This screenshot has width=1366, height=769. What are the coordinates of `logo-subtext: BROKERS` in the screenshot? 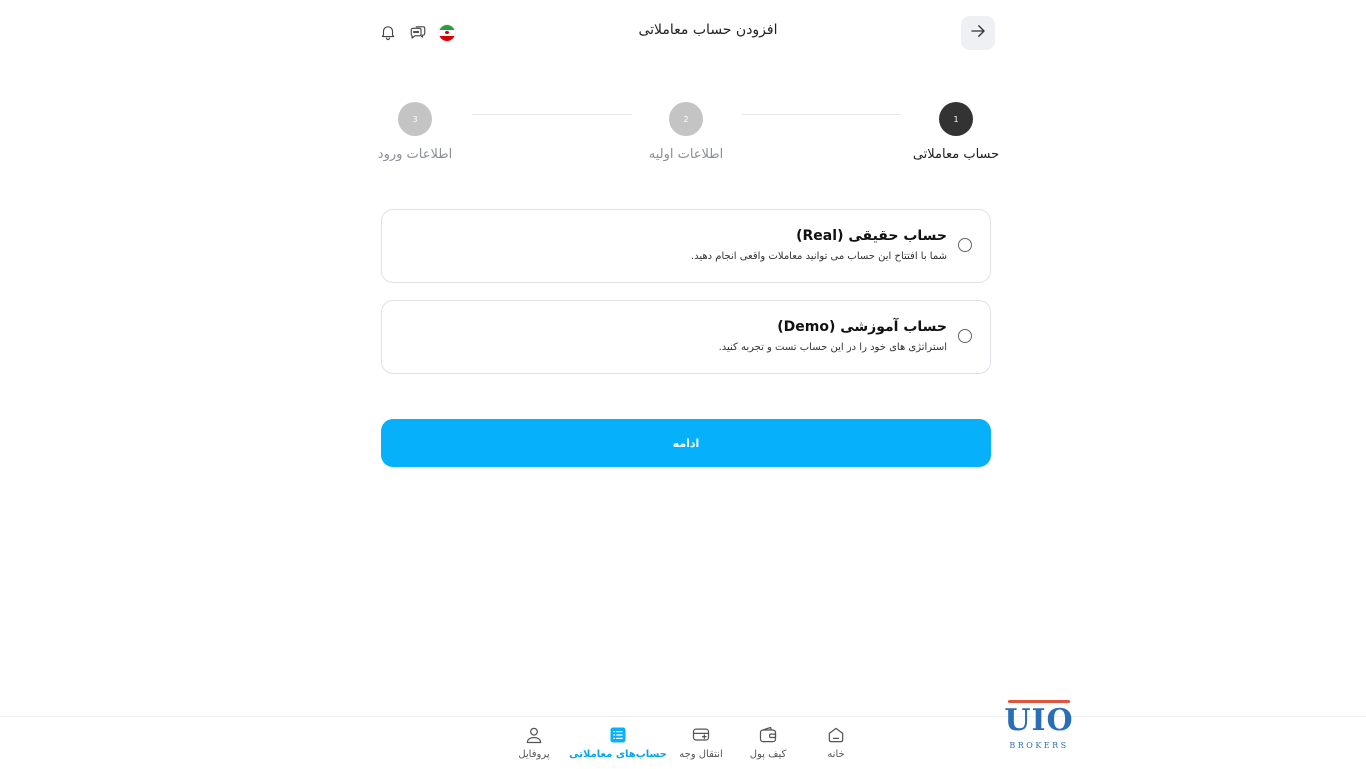 It's located at (1039, 745).